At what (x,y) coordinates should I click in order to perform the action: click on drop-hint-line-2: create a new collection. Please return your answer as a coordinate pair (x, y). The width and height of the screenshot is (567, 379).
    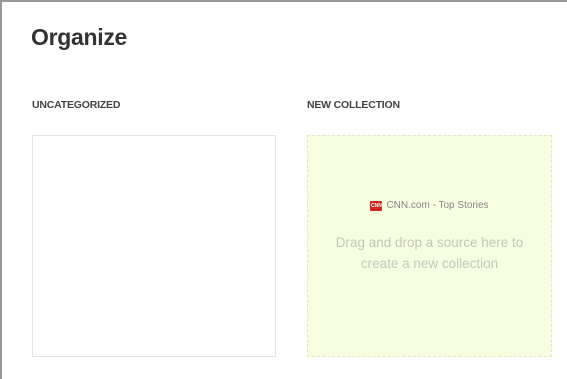
    Looking at the image, I should click on (429, 263).